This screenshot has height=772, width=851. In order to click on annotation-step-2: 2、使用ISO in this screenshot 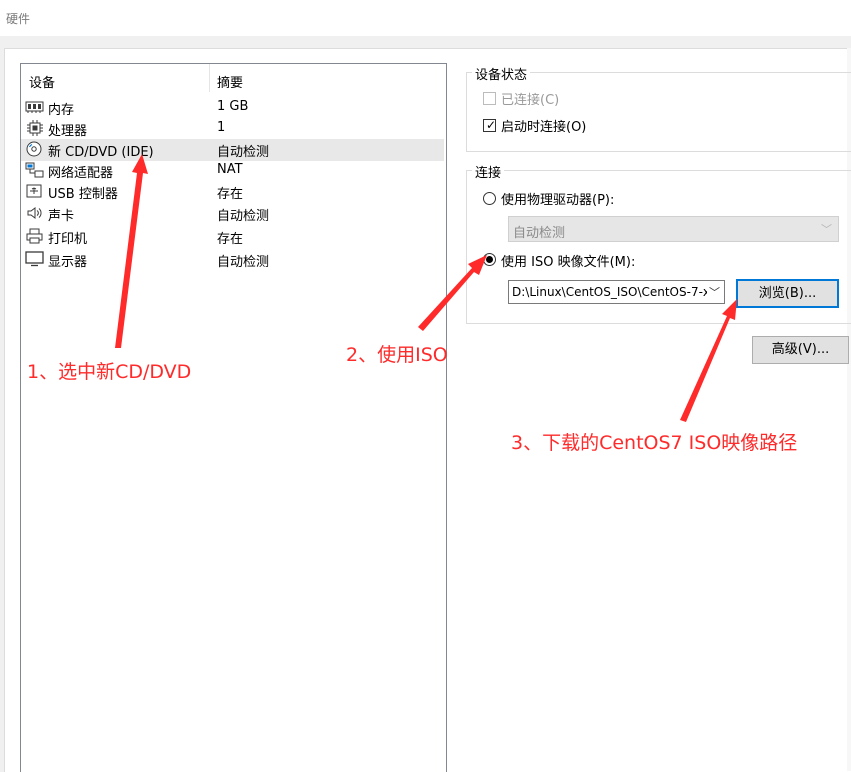, I will do `click(397, 355)`.